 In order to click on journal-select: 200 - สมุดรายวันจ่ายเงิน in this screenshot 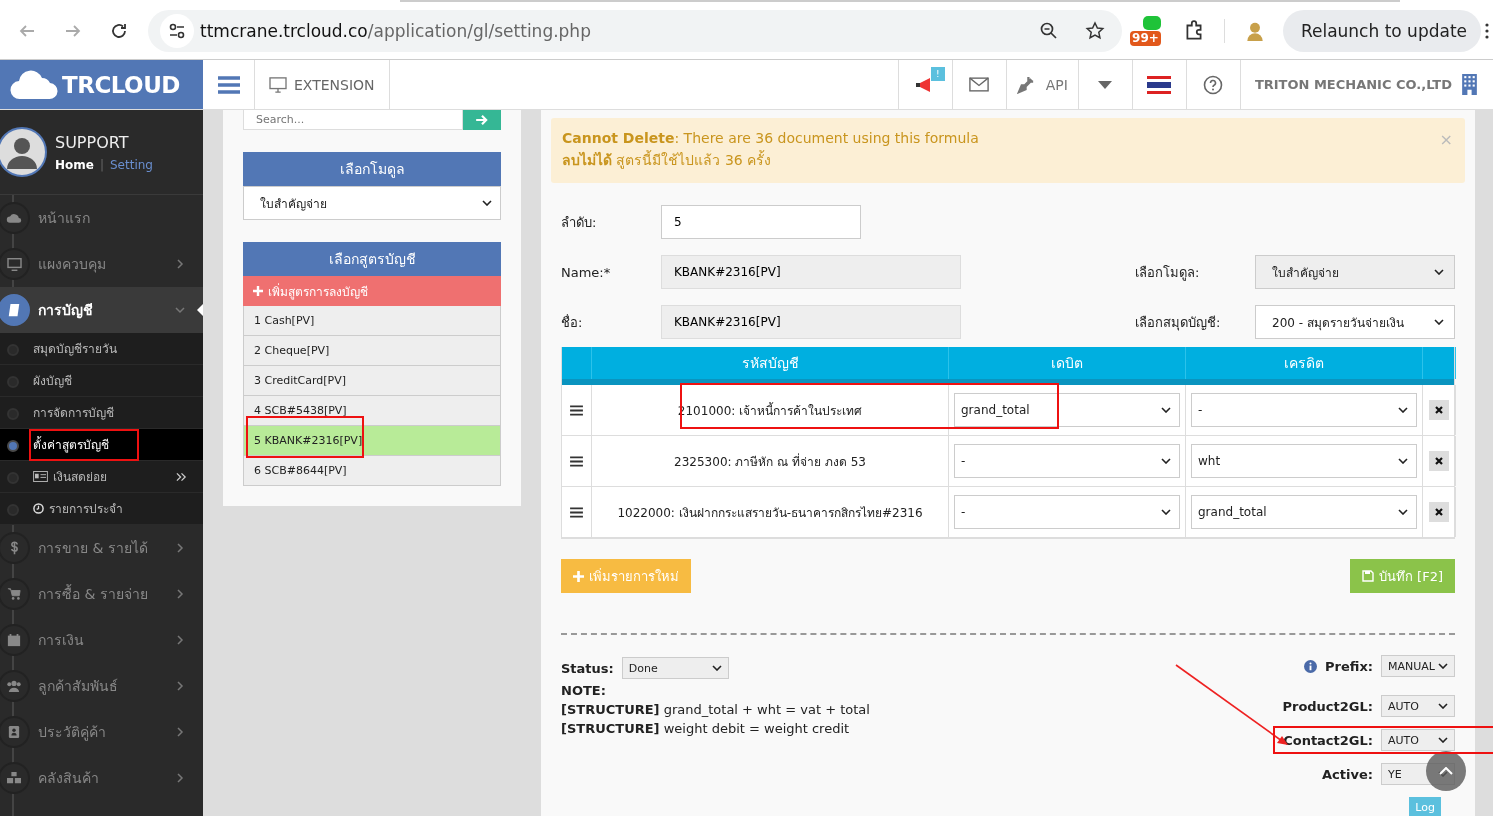, I will do `click(1355, 322)`.